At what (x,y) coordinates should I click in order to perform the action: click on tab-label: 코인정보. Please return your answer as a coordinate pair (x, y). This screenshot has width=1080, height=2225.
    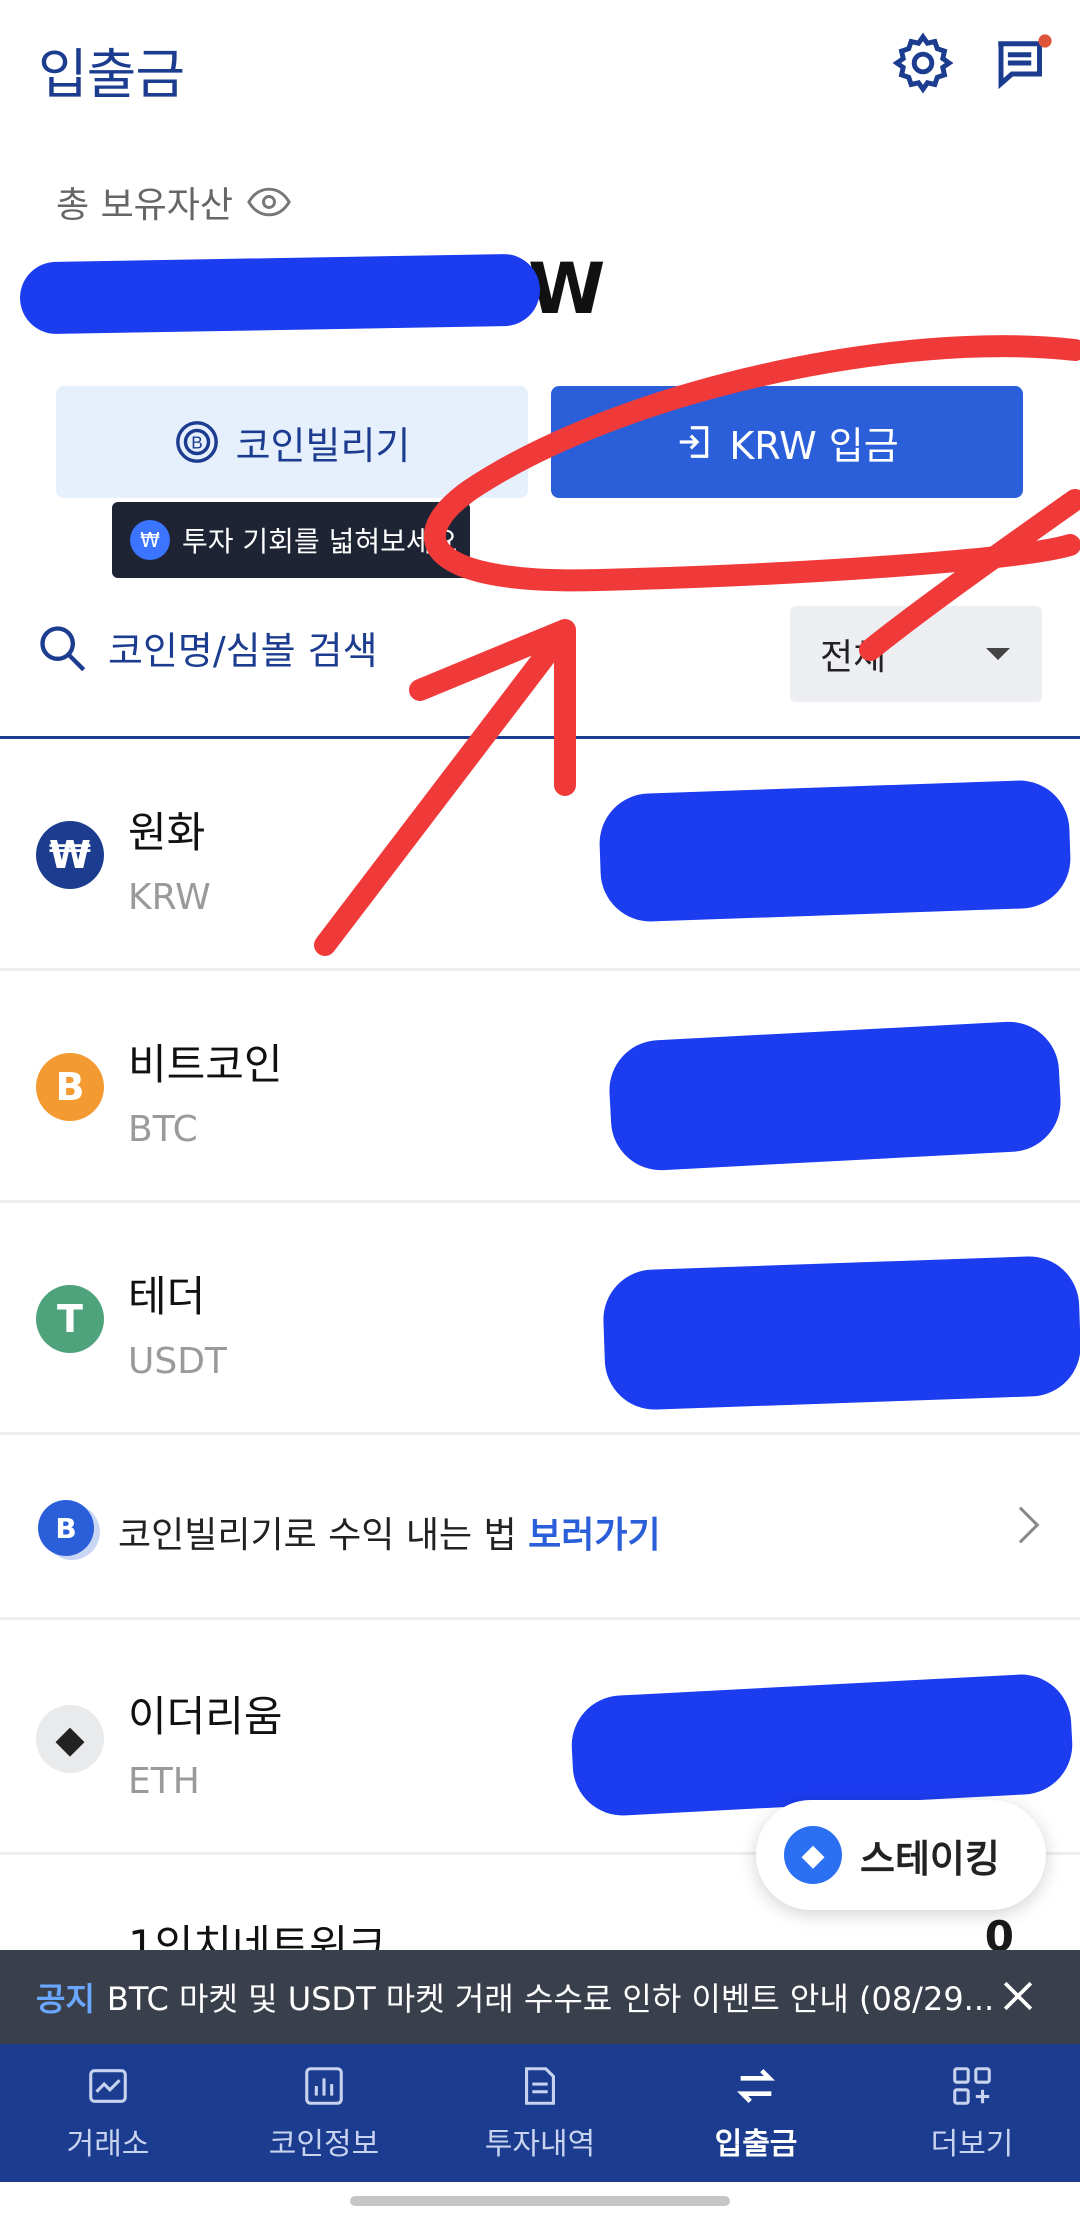
    Looking at the image, I should click on (324, 2144).